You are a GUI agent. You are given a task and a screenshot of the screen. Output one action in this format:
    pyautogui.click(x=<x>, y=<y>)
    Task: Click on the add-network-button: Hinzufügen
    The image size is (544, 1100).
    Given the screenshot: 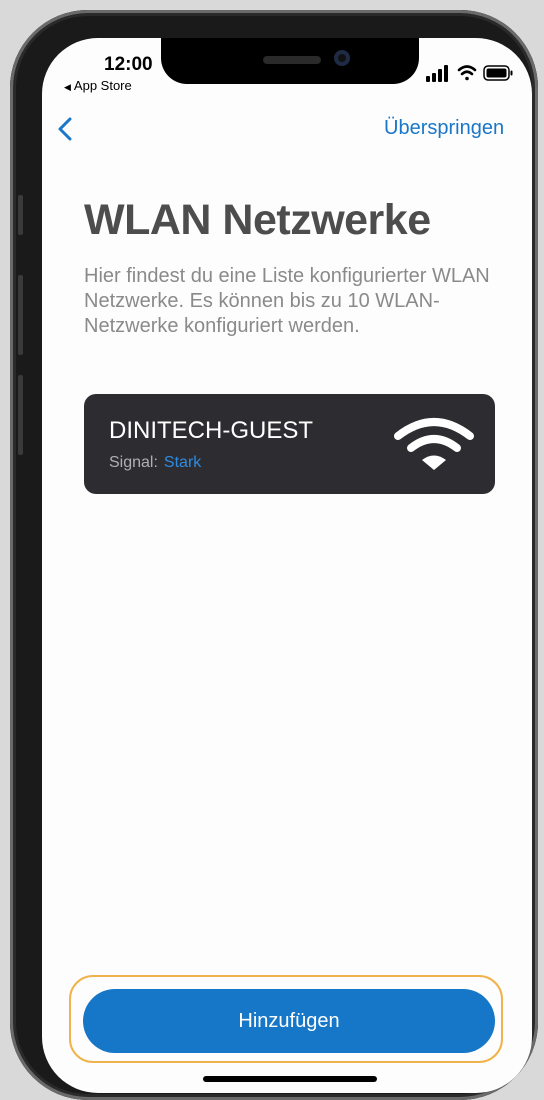 What is the action you would take?
    pyautogui.click(x=289, y=1021)
    